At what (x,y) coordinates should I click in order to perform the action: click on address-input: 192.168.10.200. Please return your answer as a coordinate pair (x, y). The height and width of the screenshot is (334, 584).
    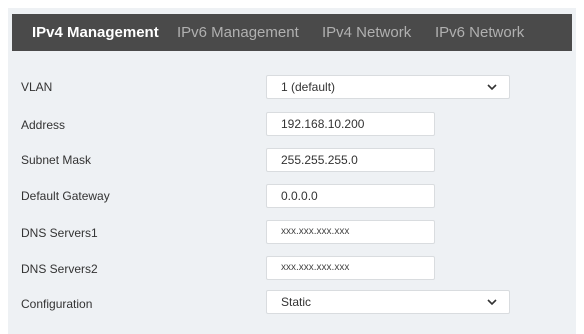
    Looking at the image, I should click on (350, 124).